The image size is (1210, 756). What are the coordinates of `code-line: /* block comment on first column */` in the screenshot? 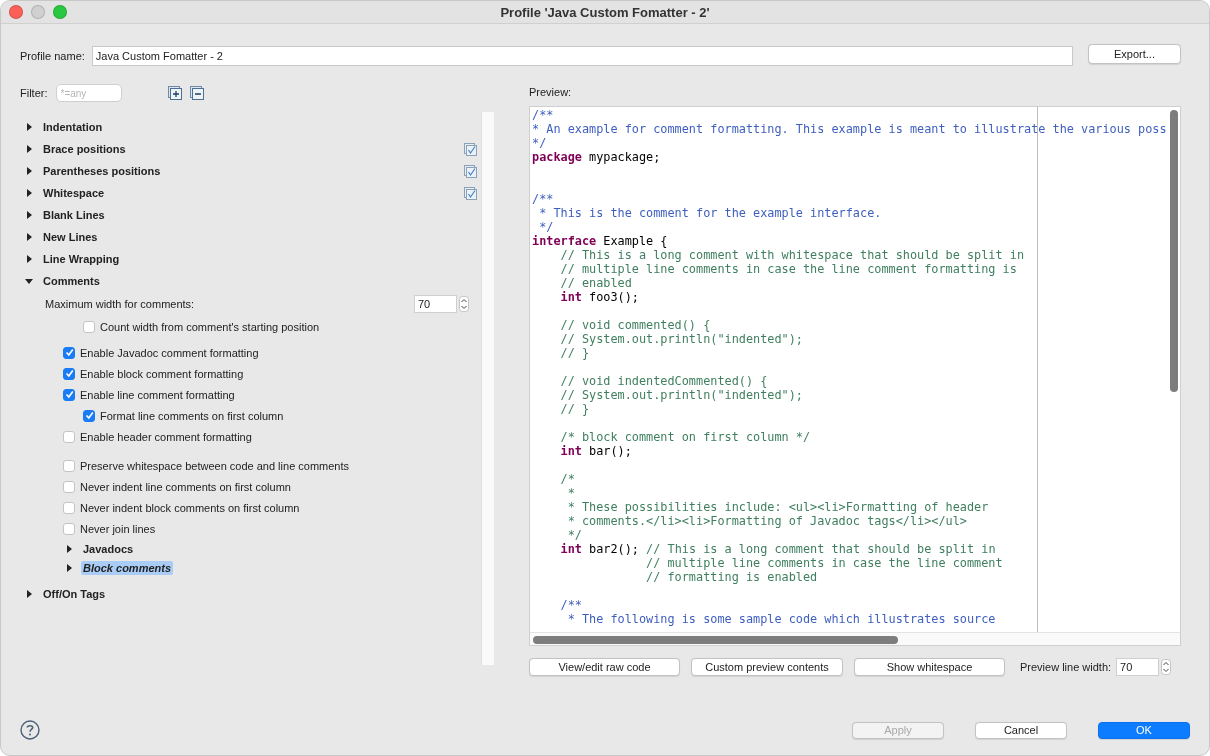 It's located at (685, 437).